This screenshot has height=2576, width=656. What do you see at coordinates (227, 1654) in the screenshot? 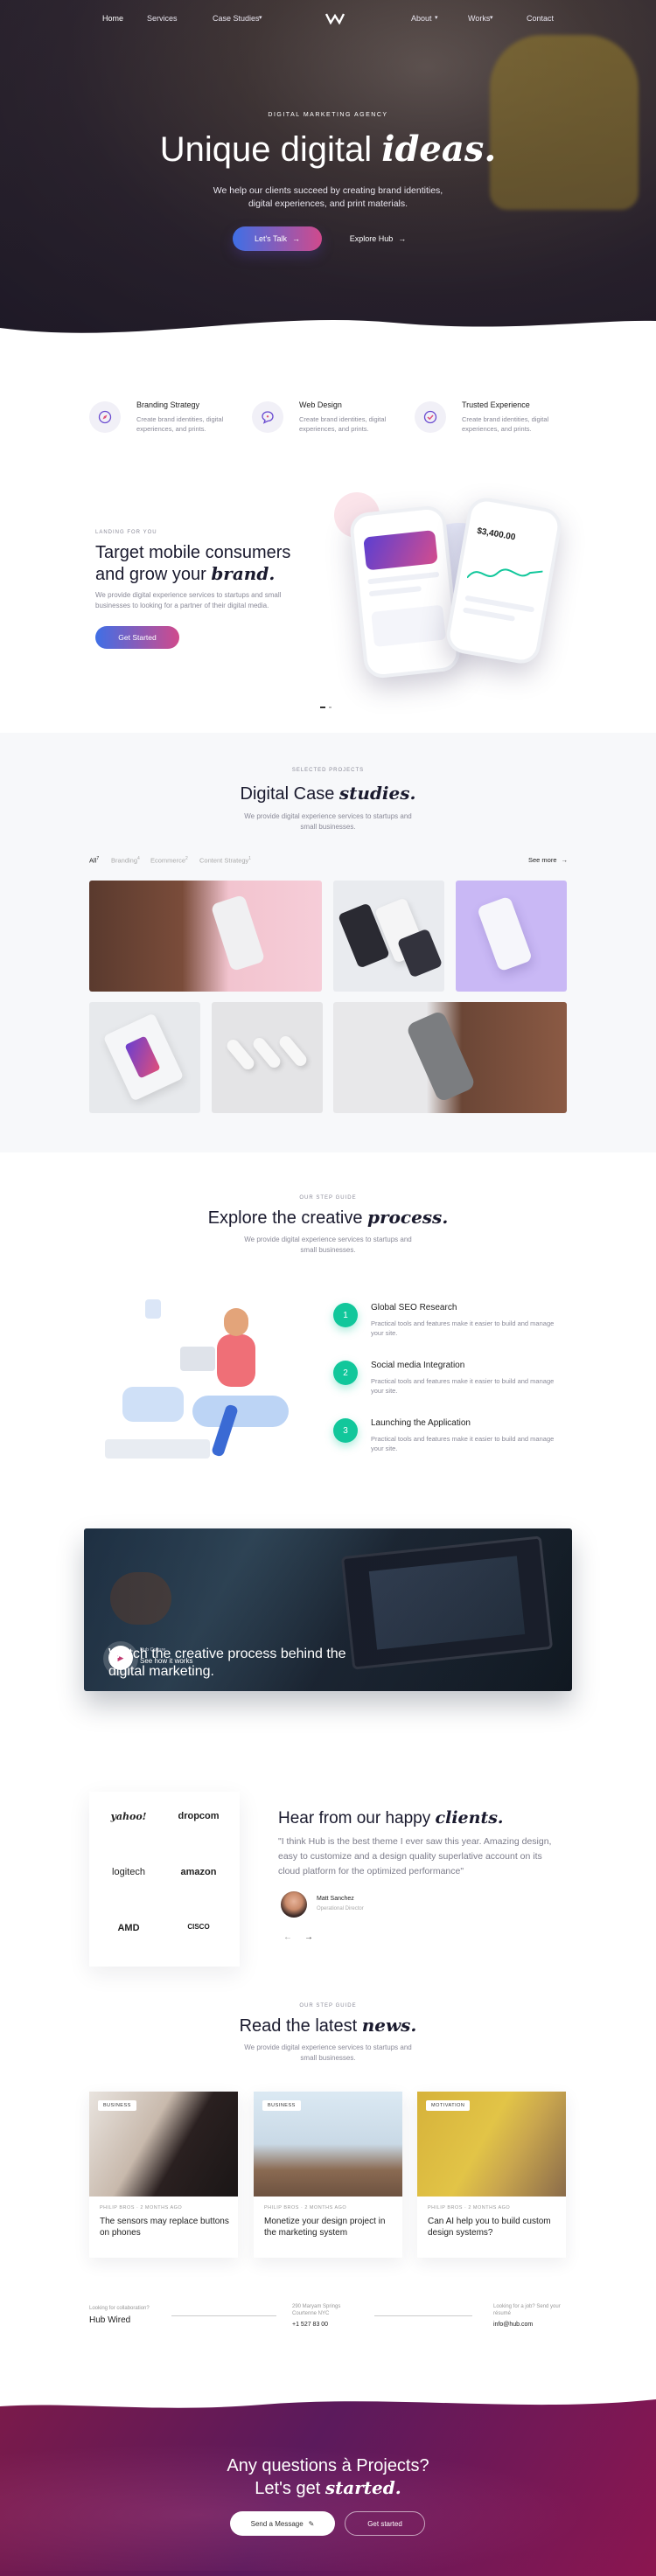
I see `video-title-line1: Watch the creative process behind the` at bounding box center [227, 1654].